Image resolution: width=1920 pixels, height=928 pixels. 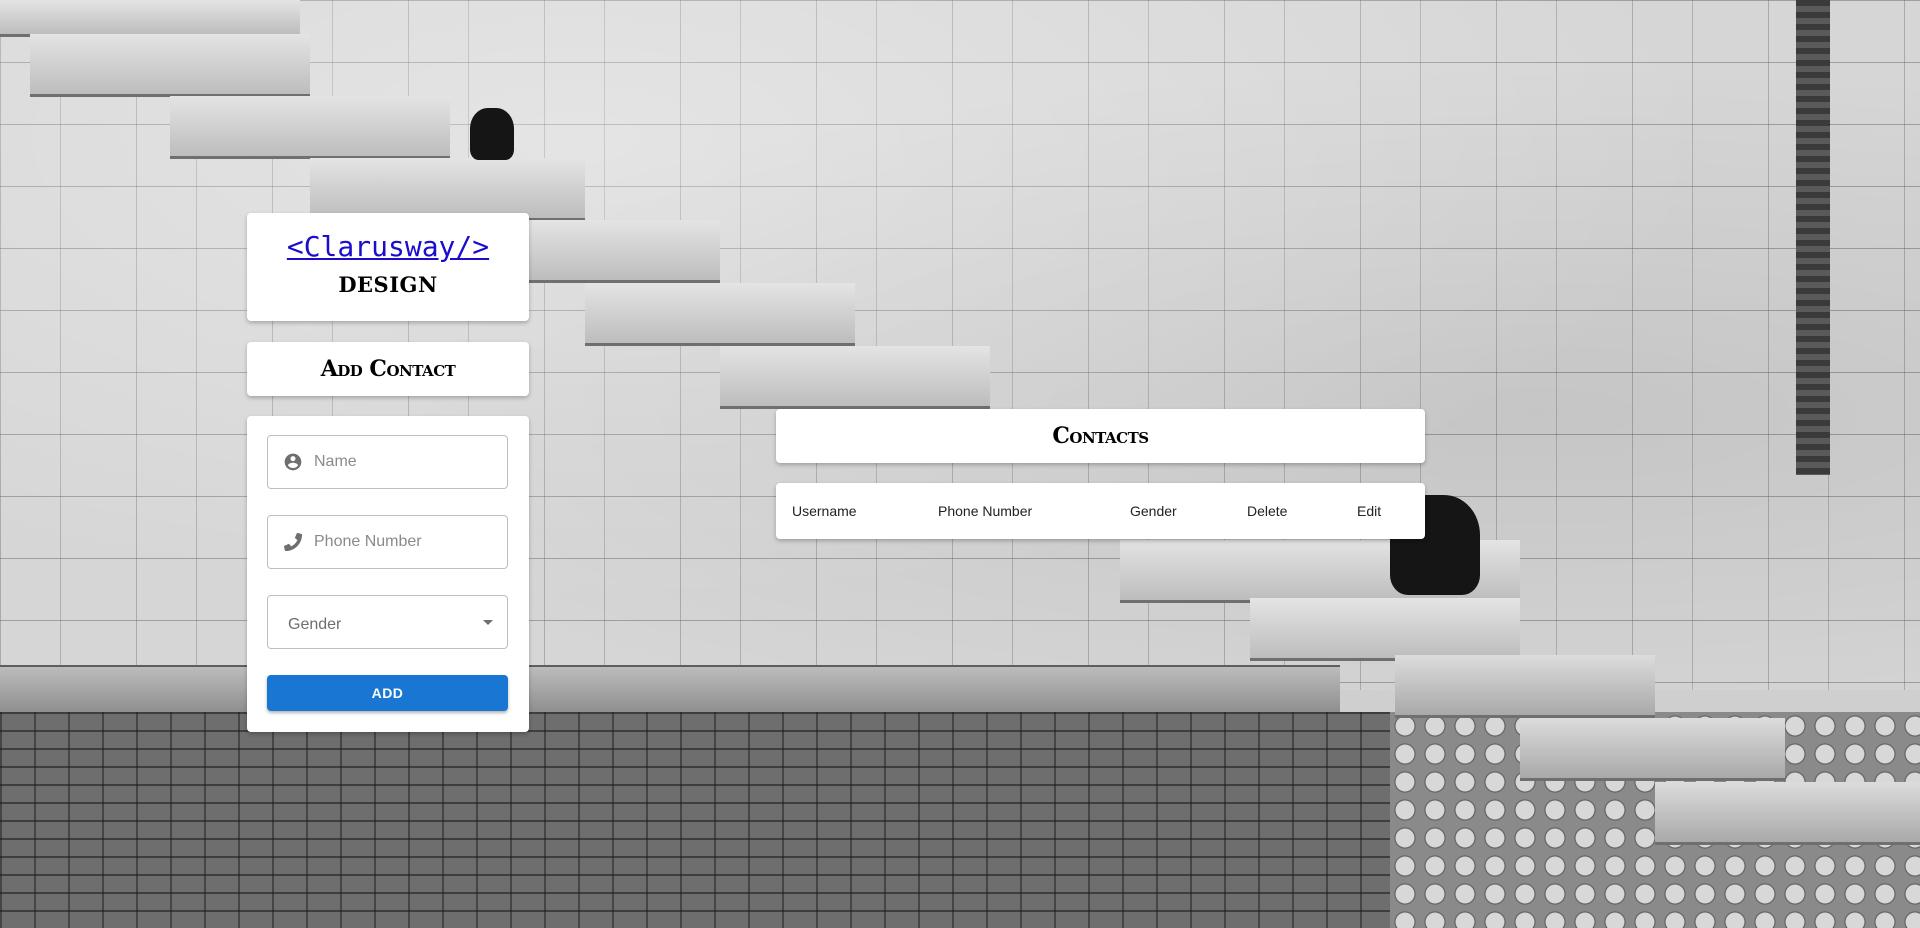 I want to click on phone-input, so click(x=404, y=542).